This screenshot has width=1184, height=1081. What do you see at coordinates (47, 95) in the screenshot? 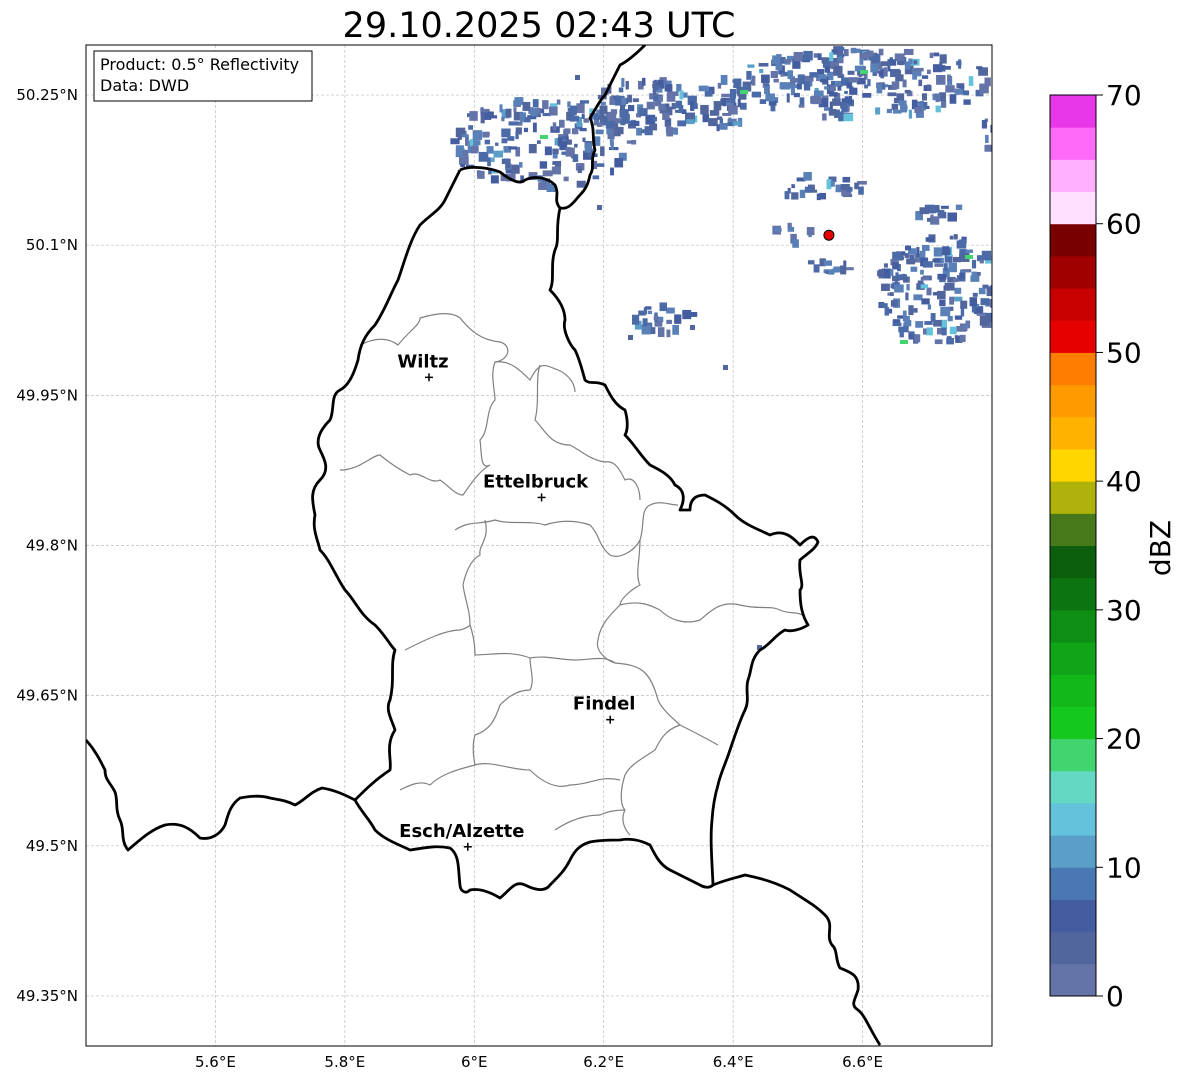
I see `y-tick-label: 50.25°N` at bounding box center [47, 95].